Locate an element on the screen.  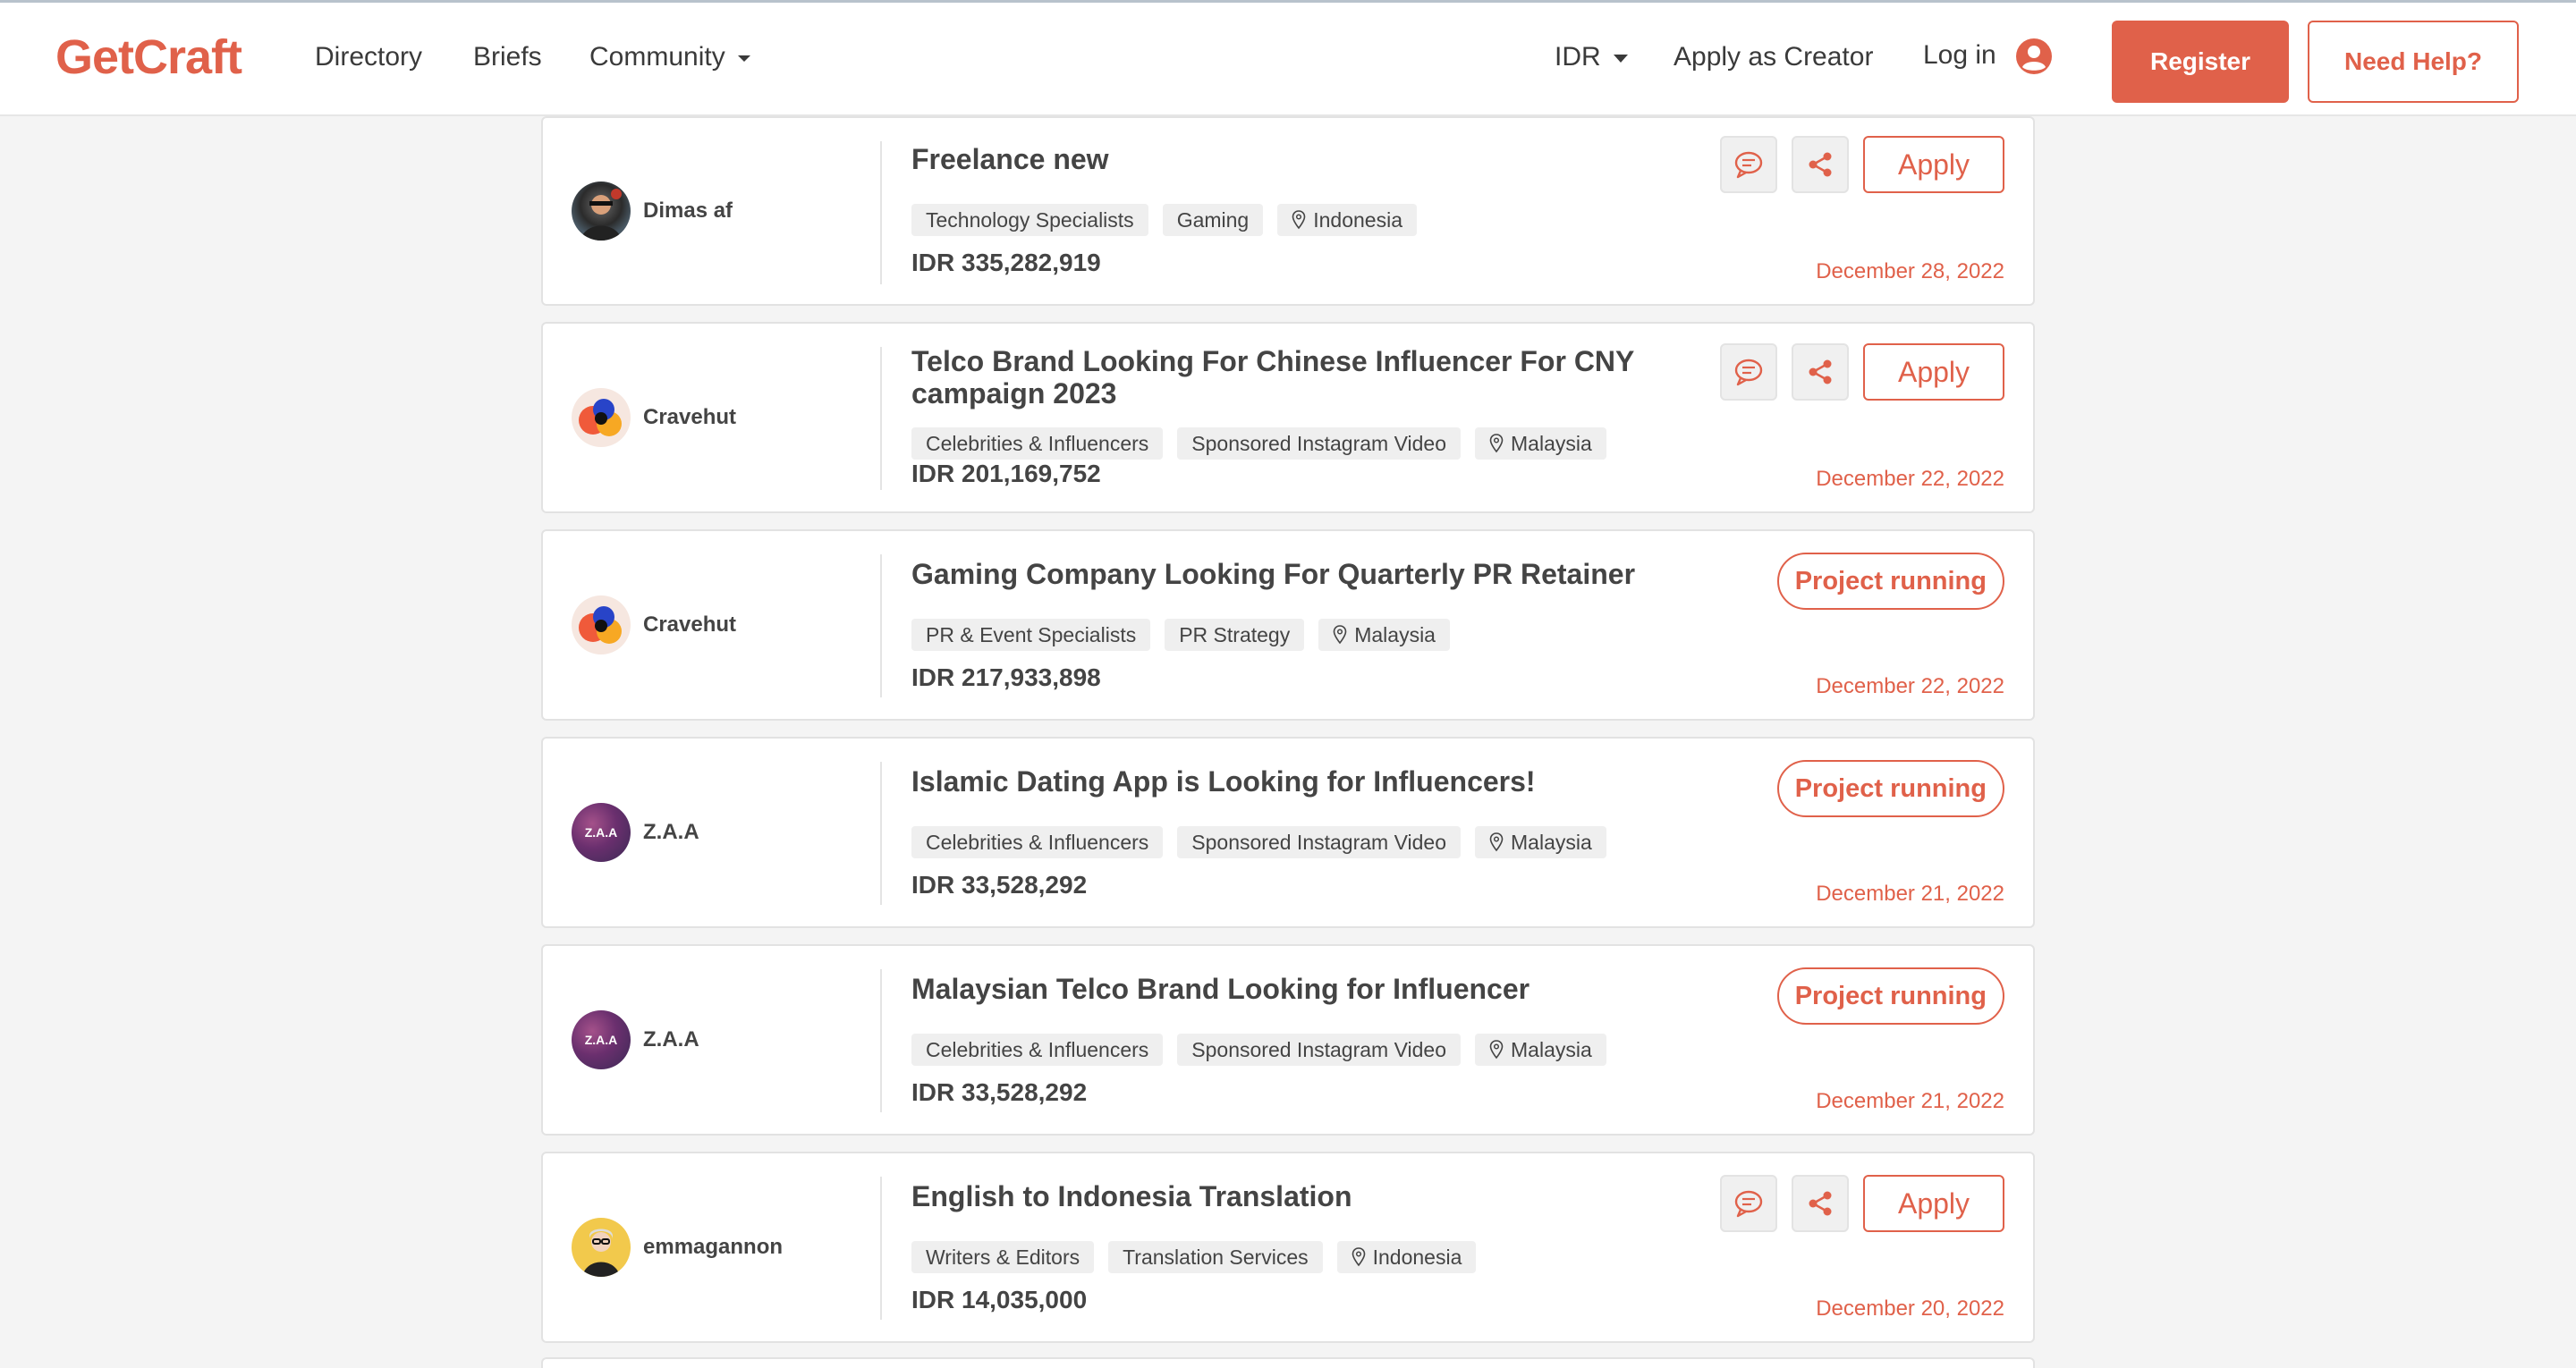
nav-community: Community is located at coordinates (669, 57).